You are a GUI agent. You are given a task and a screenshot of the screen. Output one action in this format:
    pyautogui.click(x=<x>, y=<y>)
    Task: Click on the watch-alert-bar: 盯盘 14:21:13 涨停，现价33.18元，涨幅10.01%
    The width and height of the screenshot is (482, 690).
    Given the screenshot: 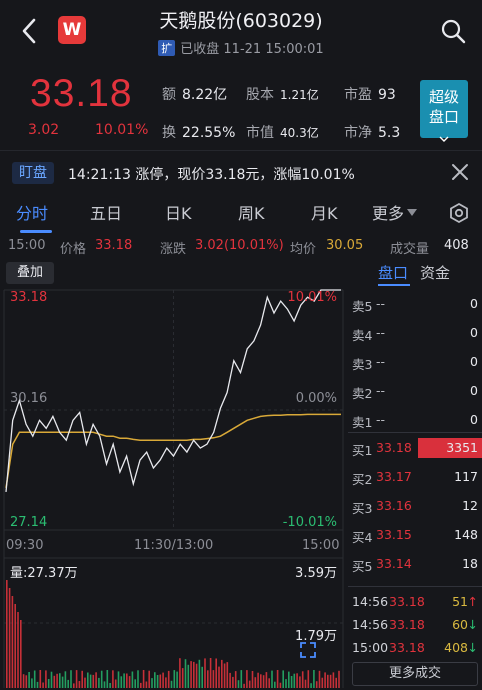 What is the action you would take?
    pyautogui.click(x=241, y=172)
    